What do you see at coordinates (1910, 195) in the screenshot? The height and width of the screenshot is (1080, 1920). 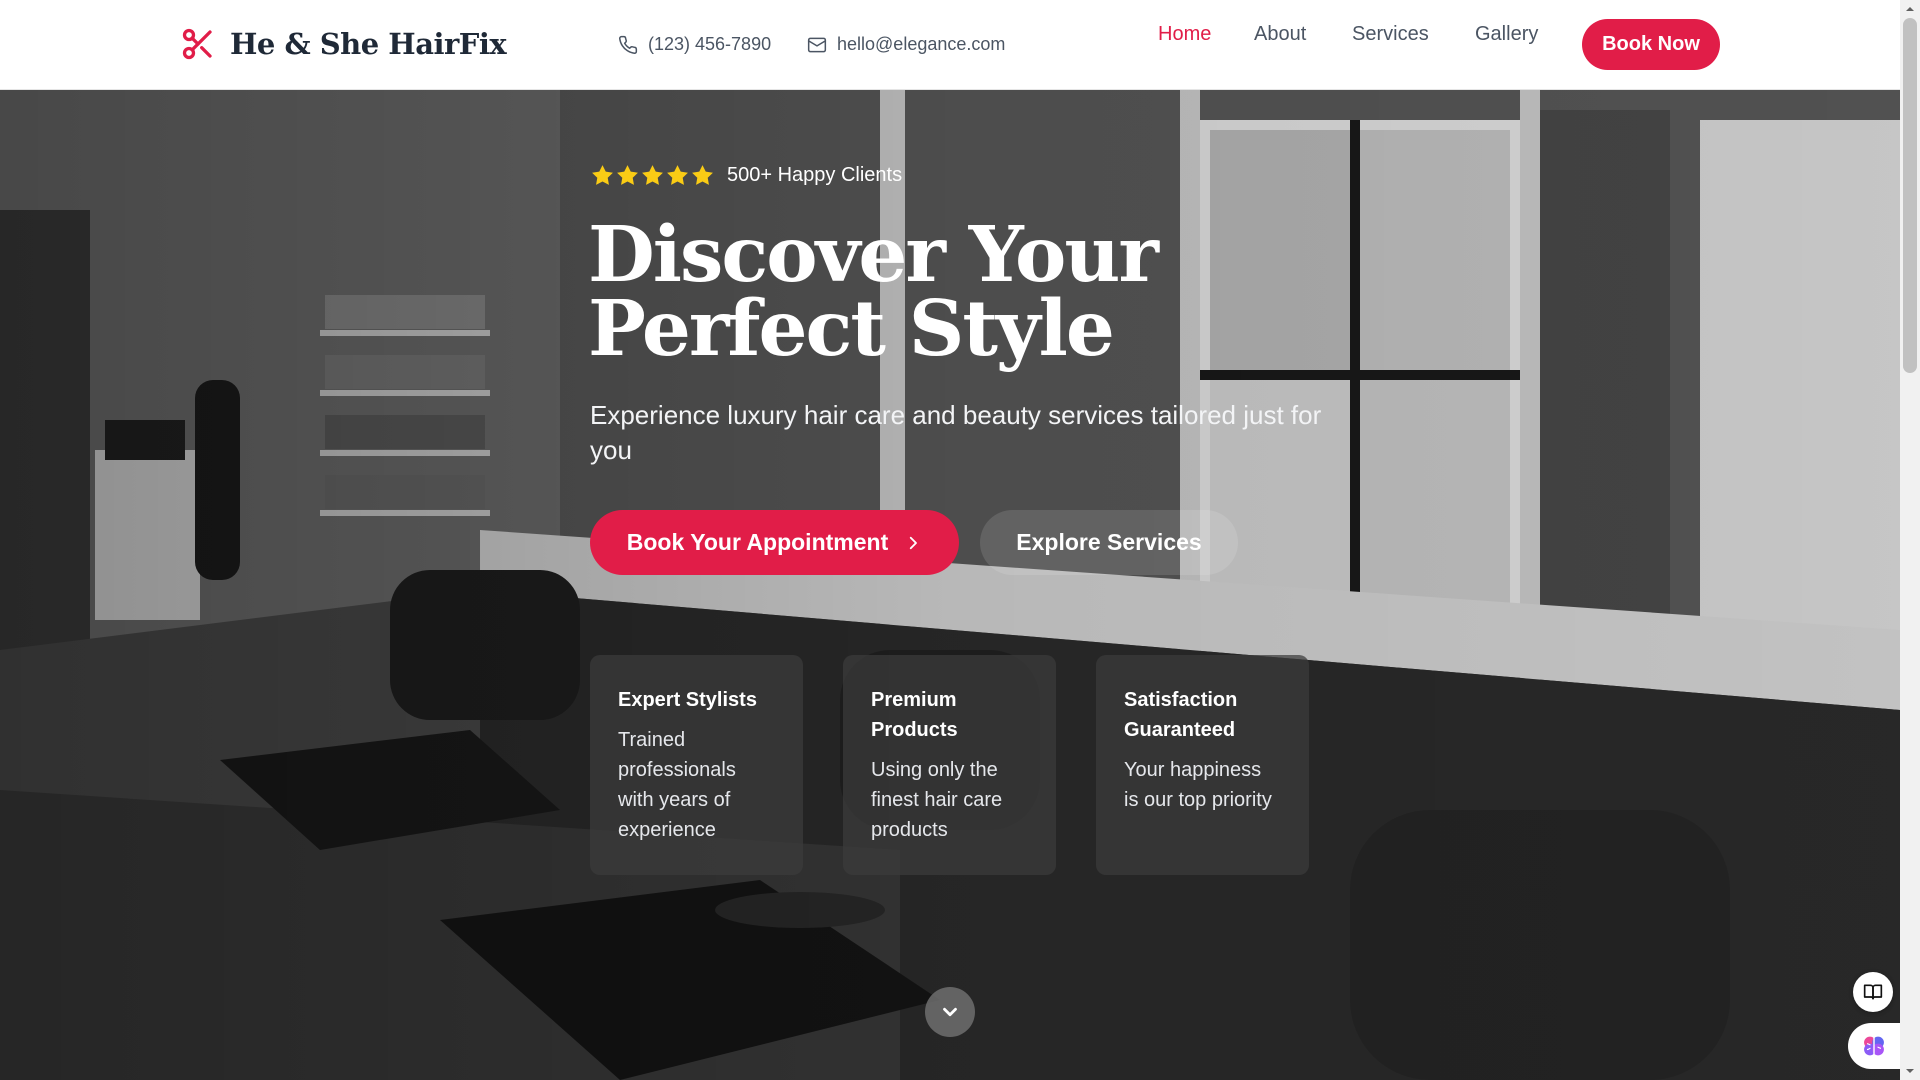 I see `scrollbar-thumb` at bounding box center [1910, 195].